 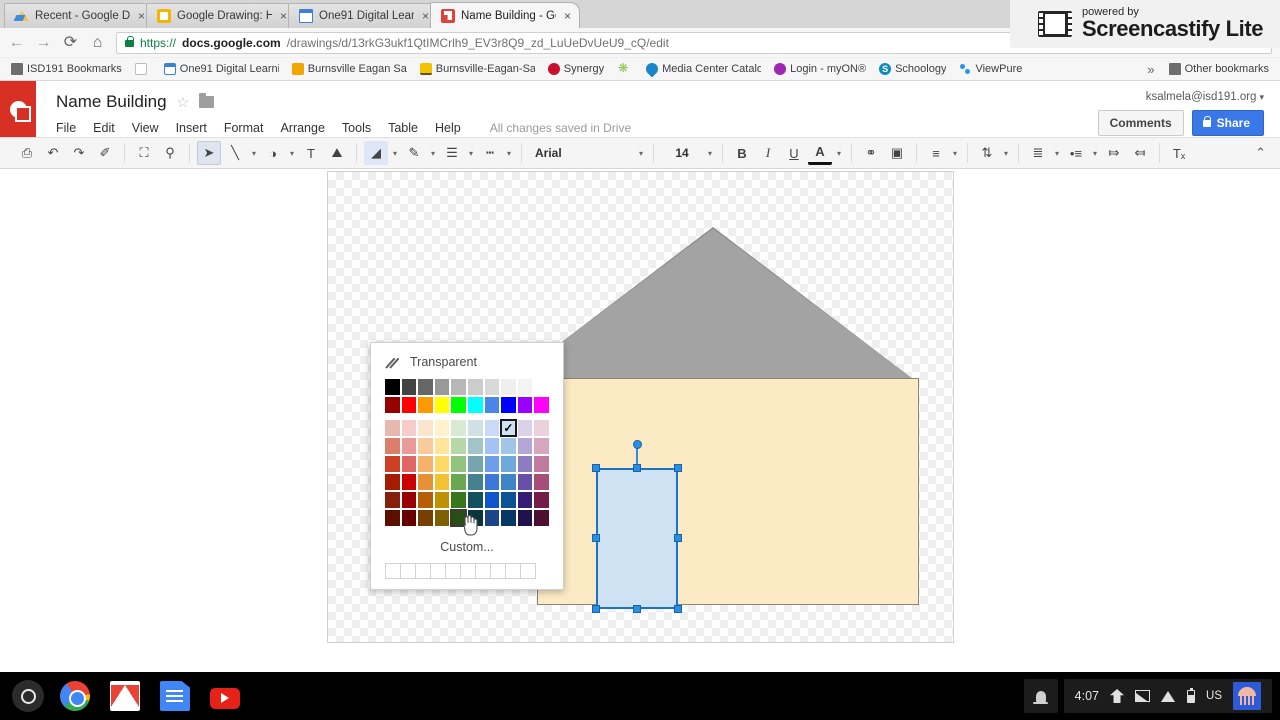 What do you see at coordinates (409, 446) in the screenshot?
I see `color-swatch-ea9999` at bounding box center [409, 446].